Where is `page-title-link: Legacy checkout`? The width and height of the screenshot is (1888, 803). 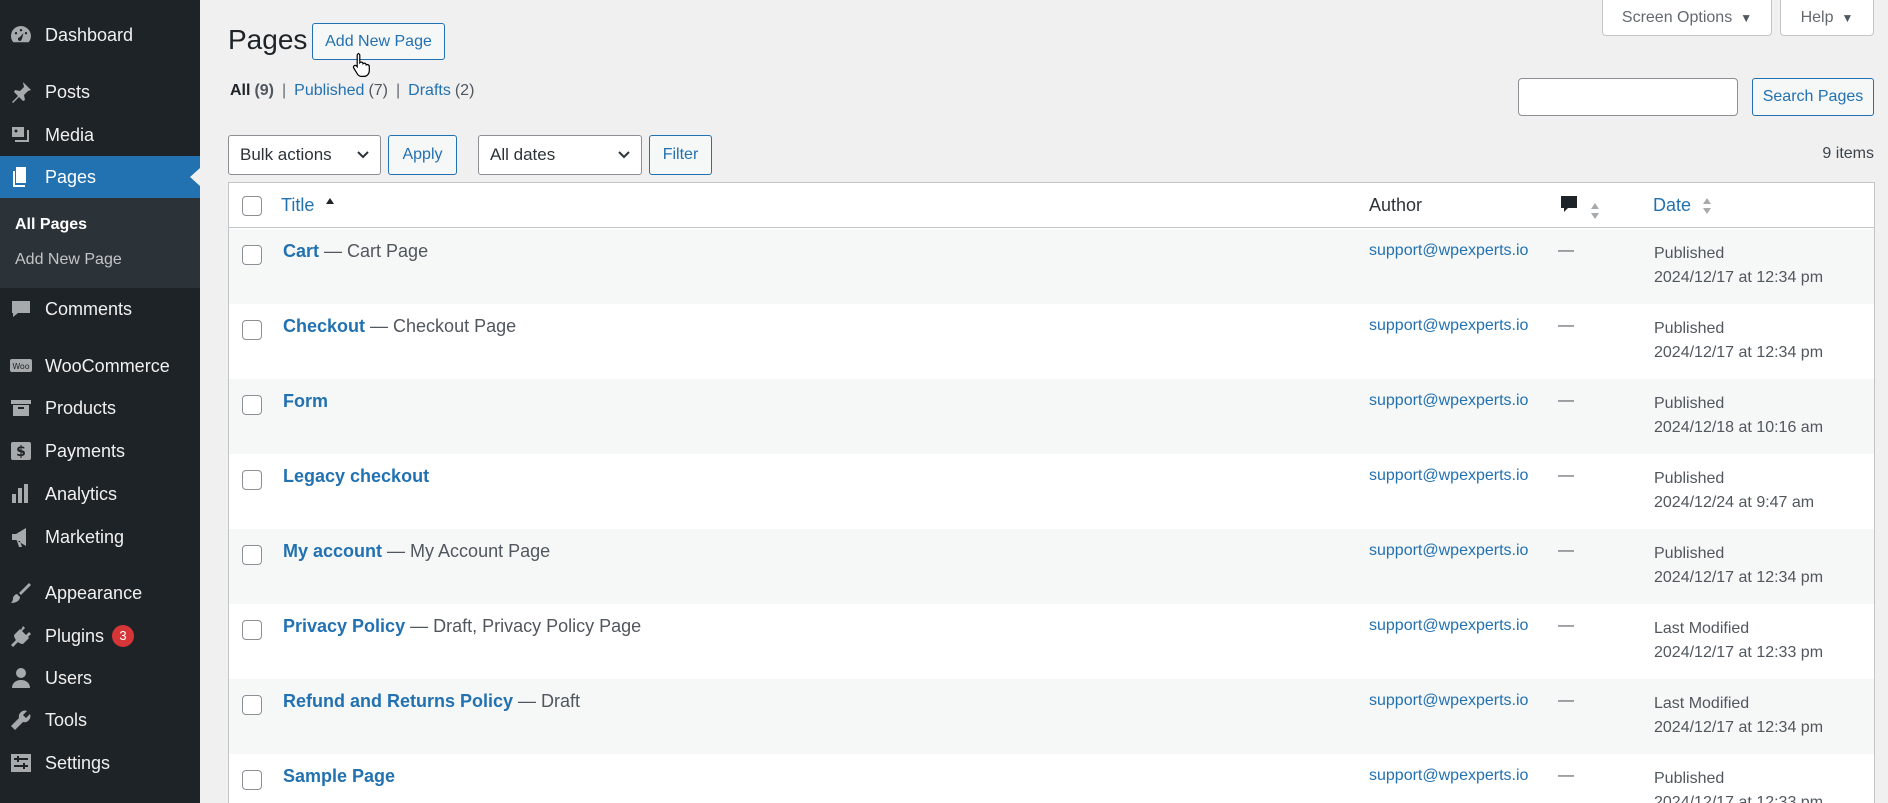
page-title-link: Legacy checkout is located at coordinates (356, 476).